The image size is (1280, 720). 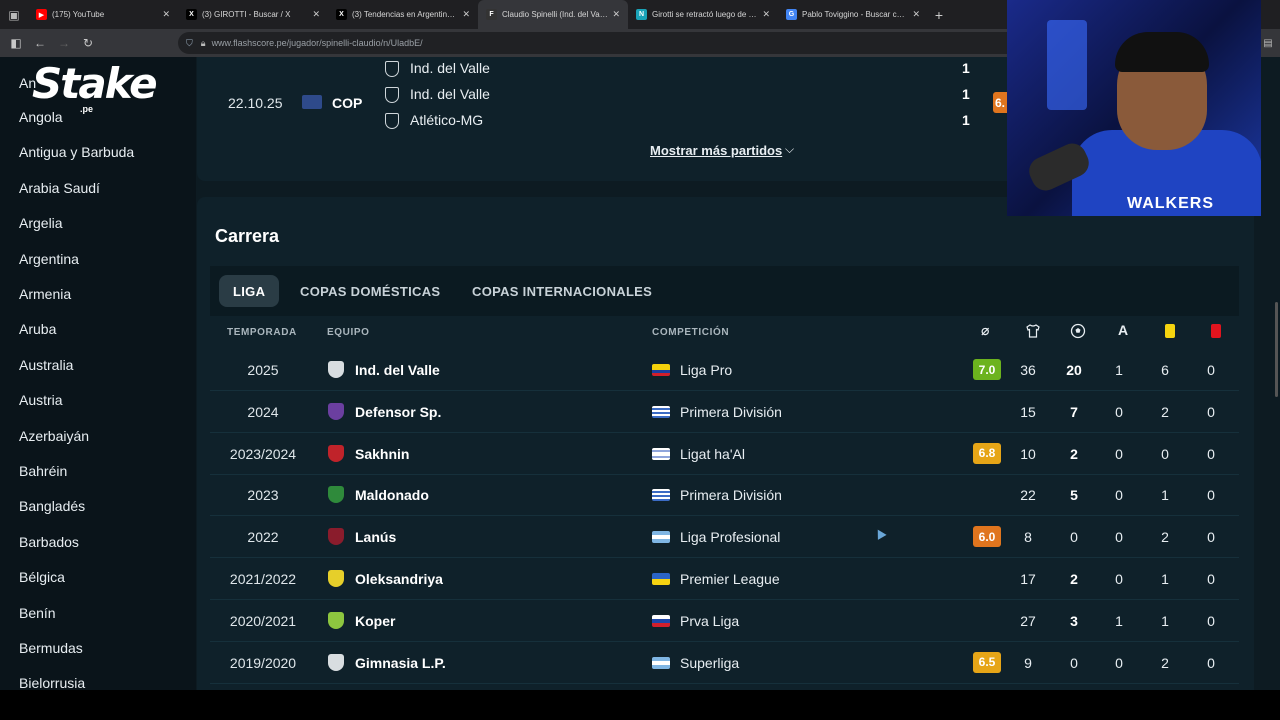 I want to click on sidebar-item-country: Aruba, so click(x=37, y=329).